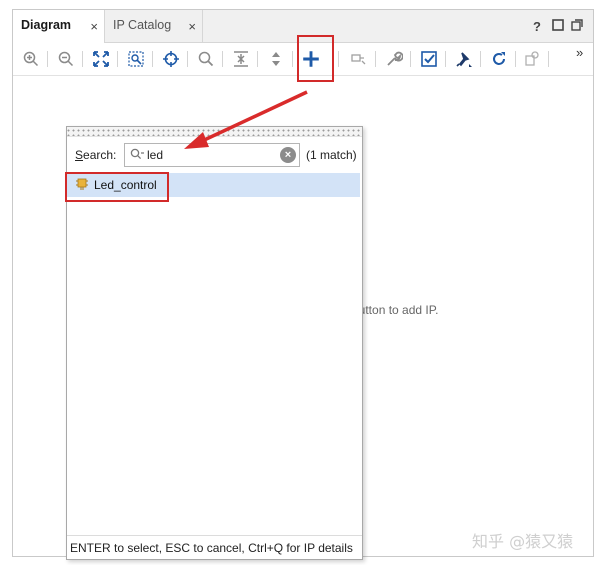 Image resolution: width=598 pixels, height=565 pixels. Describe the element at coordinates (66, 59) in the screenshot. I see `zoom-out-icon` at that location.